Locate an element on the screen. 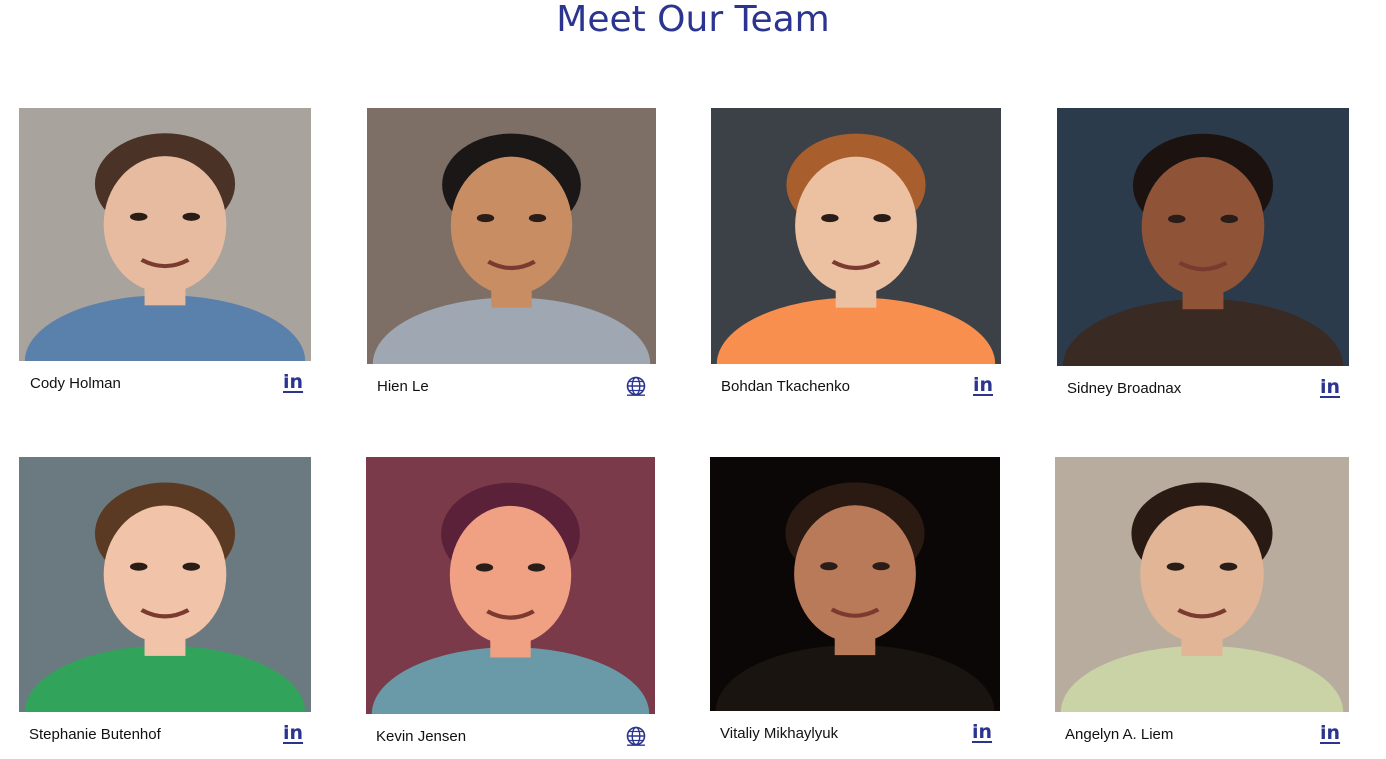  team-member-card: Bohdan Tkachenko in is located at coordinates (856, 255).